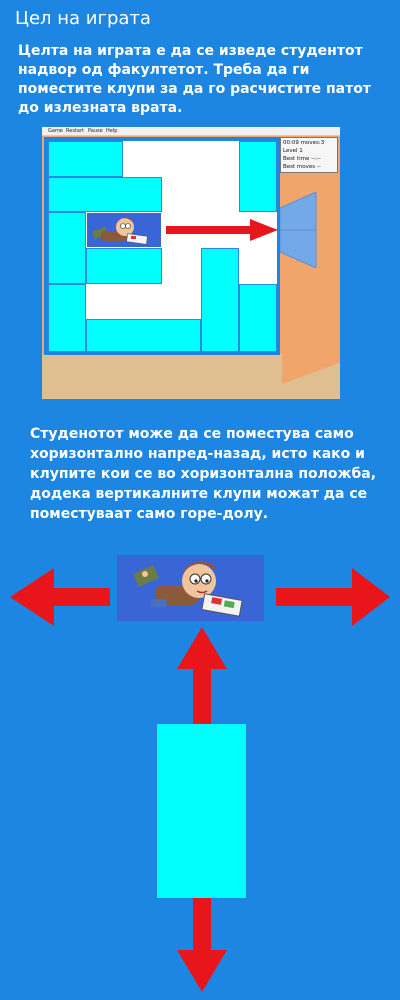 The width and height of the screenshot is (400, 1000). I want to click on student-tile, so click(124, 230).